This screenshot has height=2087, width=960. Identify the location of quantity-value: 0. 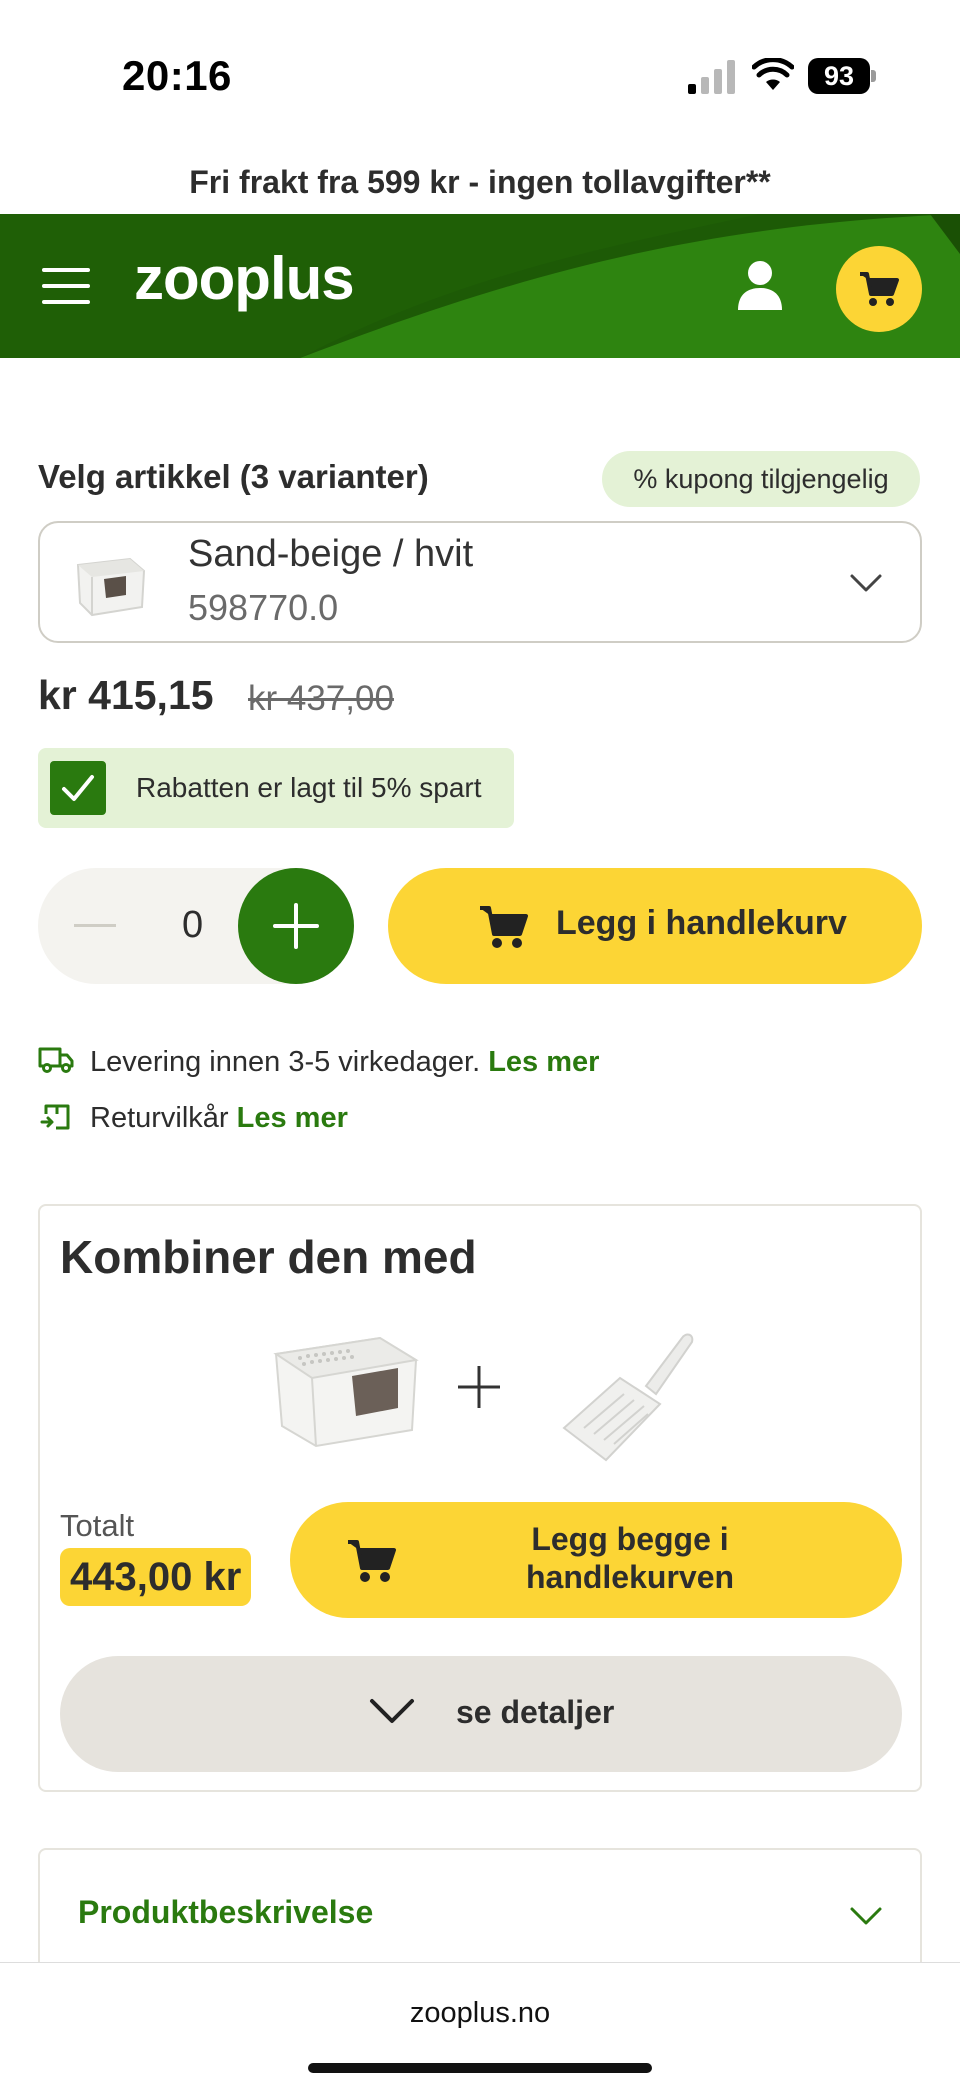
(192, 925).